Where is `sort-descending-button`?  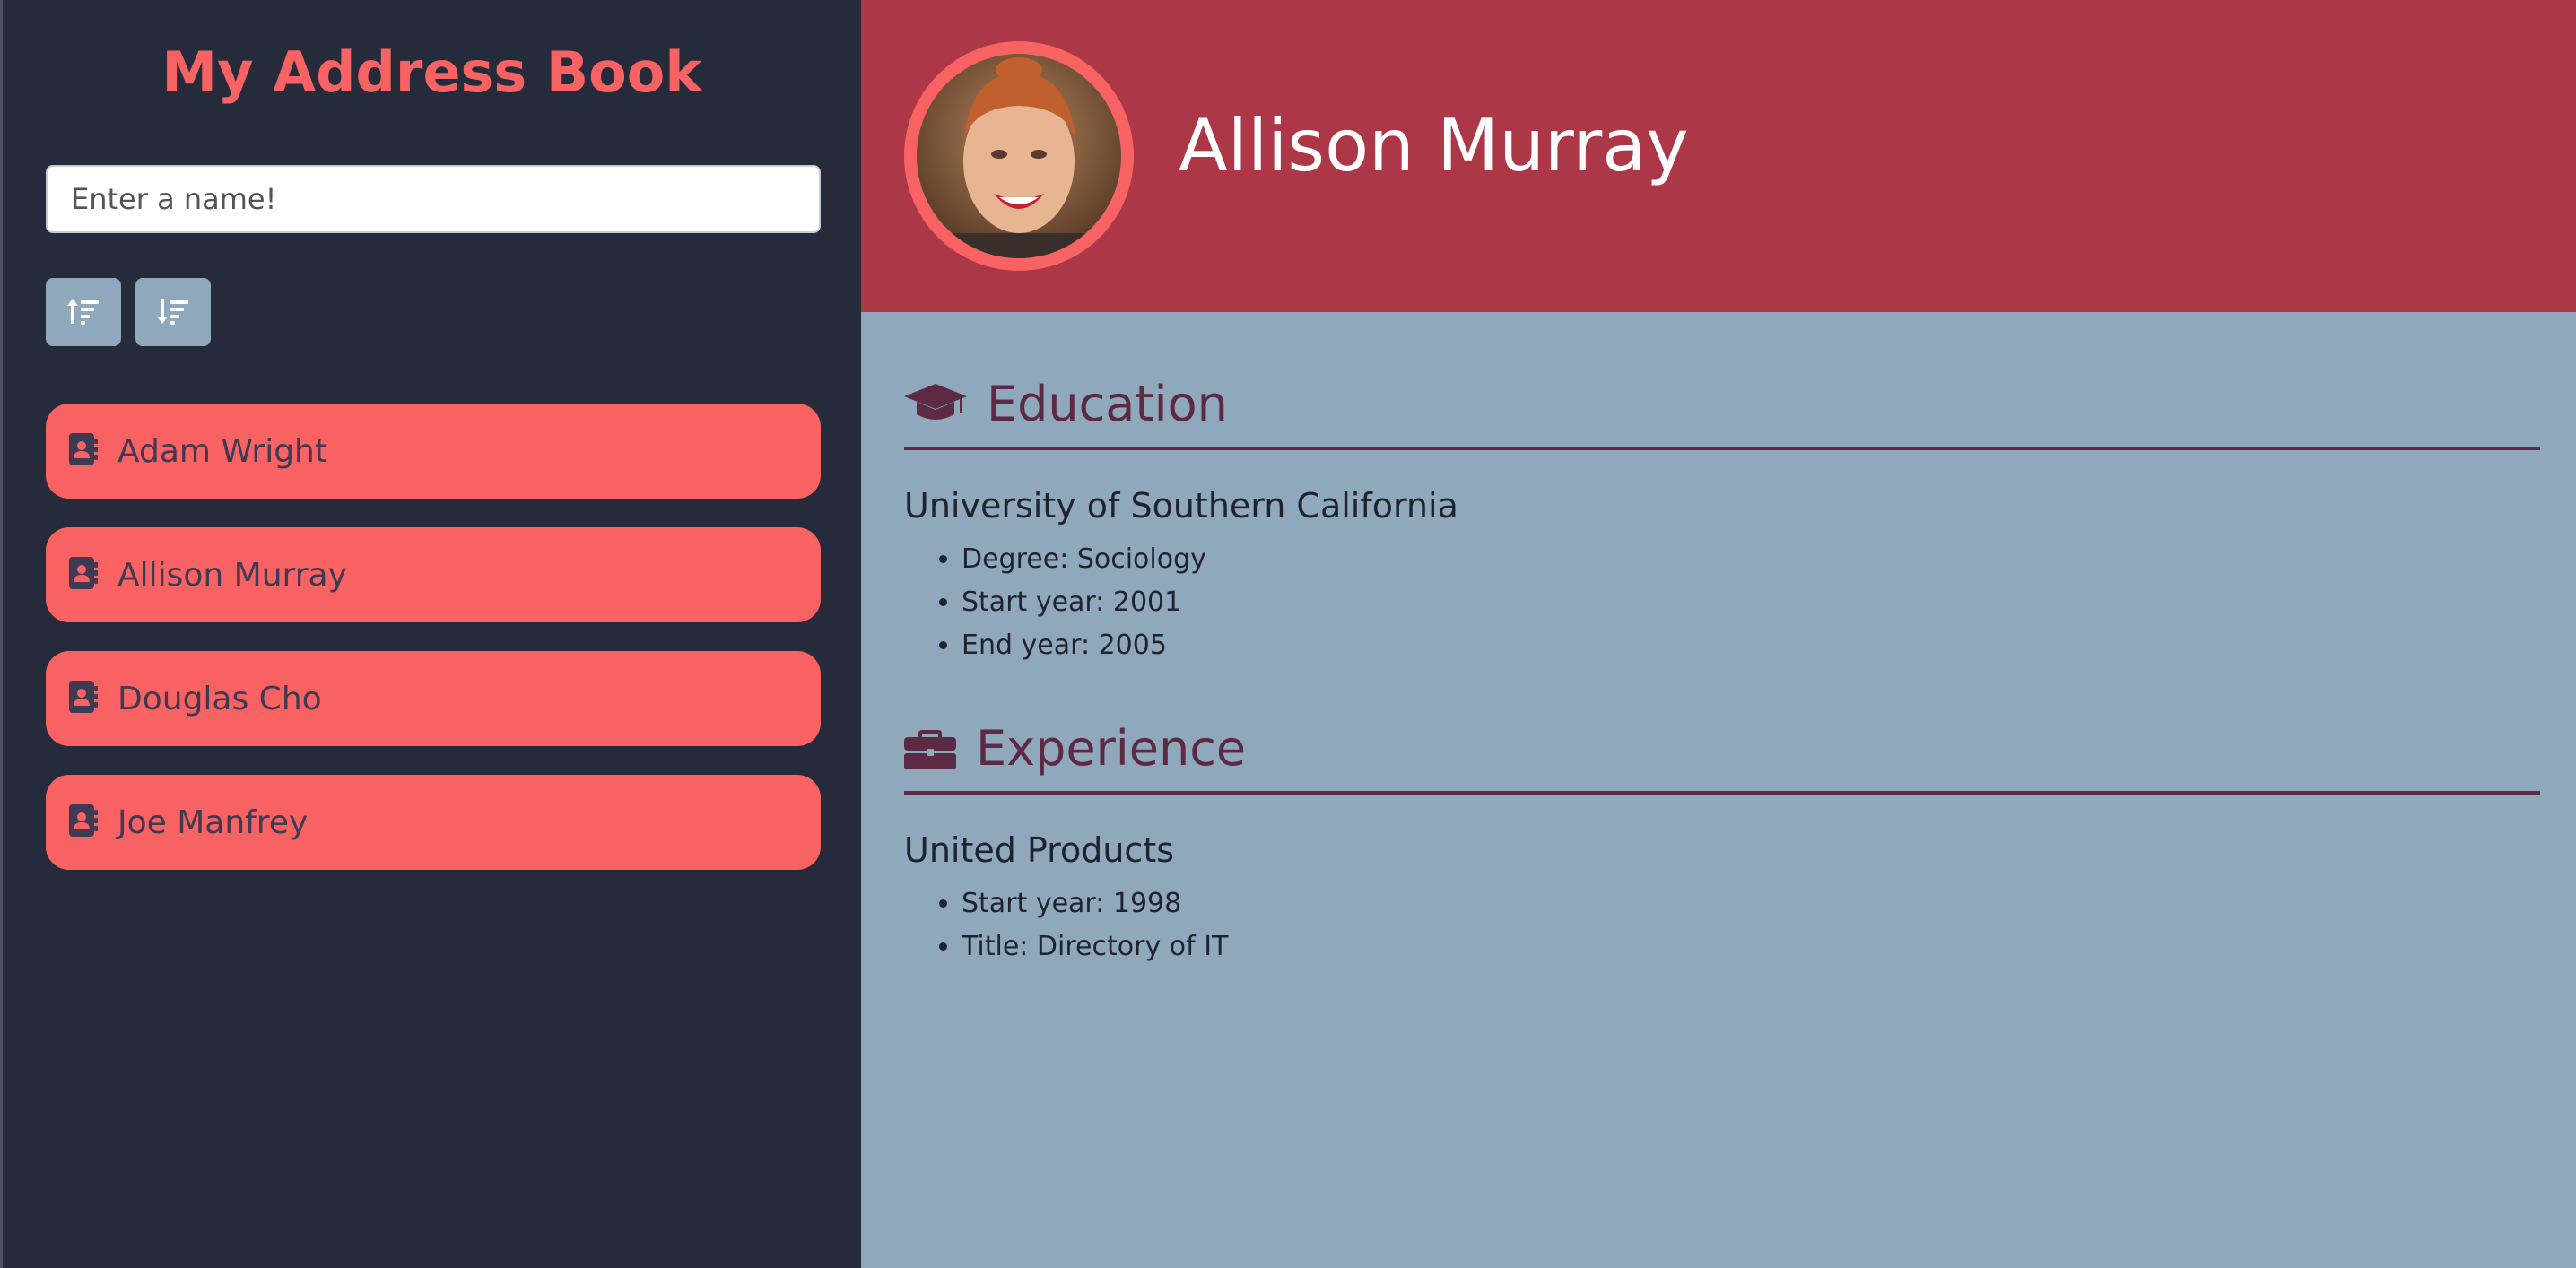
sort-descending-button is located at coordinates (173, 312).